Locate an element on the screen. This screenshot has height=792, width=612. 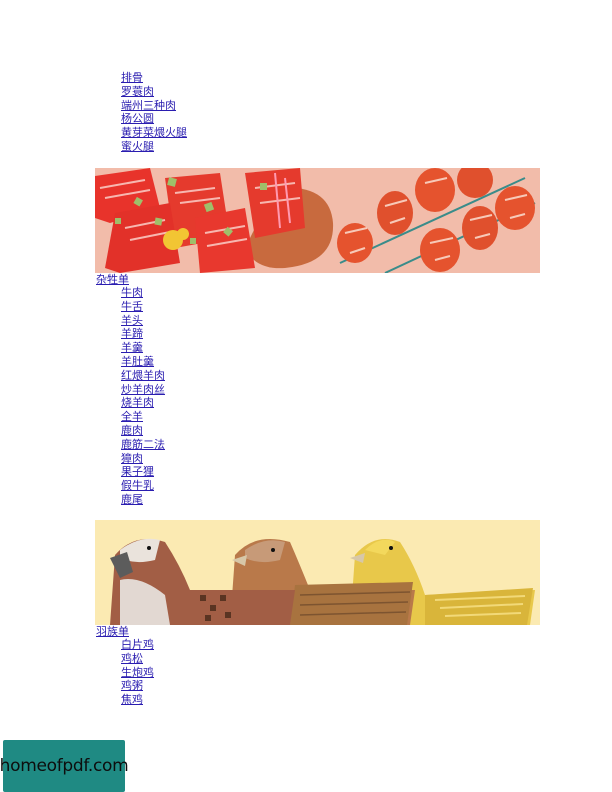
dish-link: 白片鸡 is located at coordinates (137, 644).